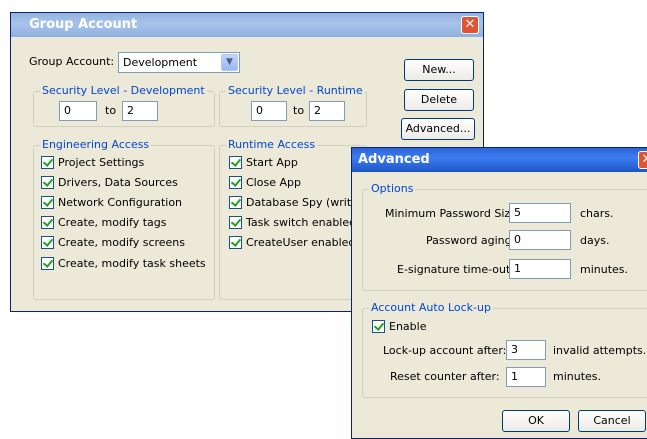 The image size is (647, 439). Describe the element at coordinates (160, 62) in the screenshot. I see `group-account-value: Development` at that location.